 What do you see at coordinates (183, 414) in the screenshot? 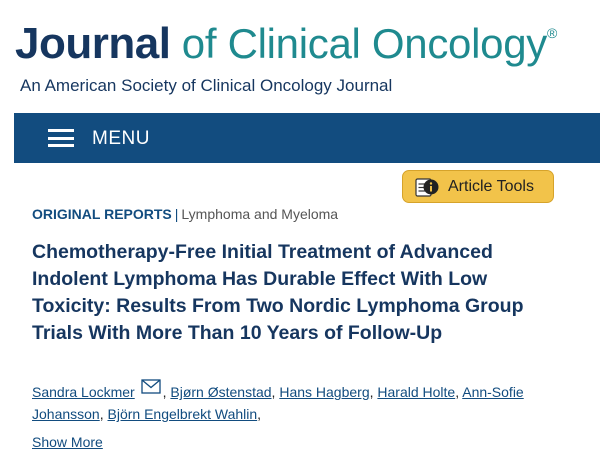
I see `author-link: Björn Engelbrekt Wahlin` at bounding box center [183, 414].